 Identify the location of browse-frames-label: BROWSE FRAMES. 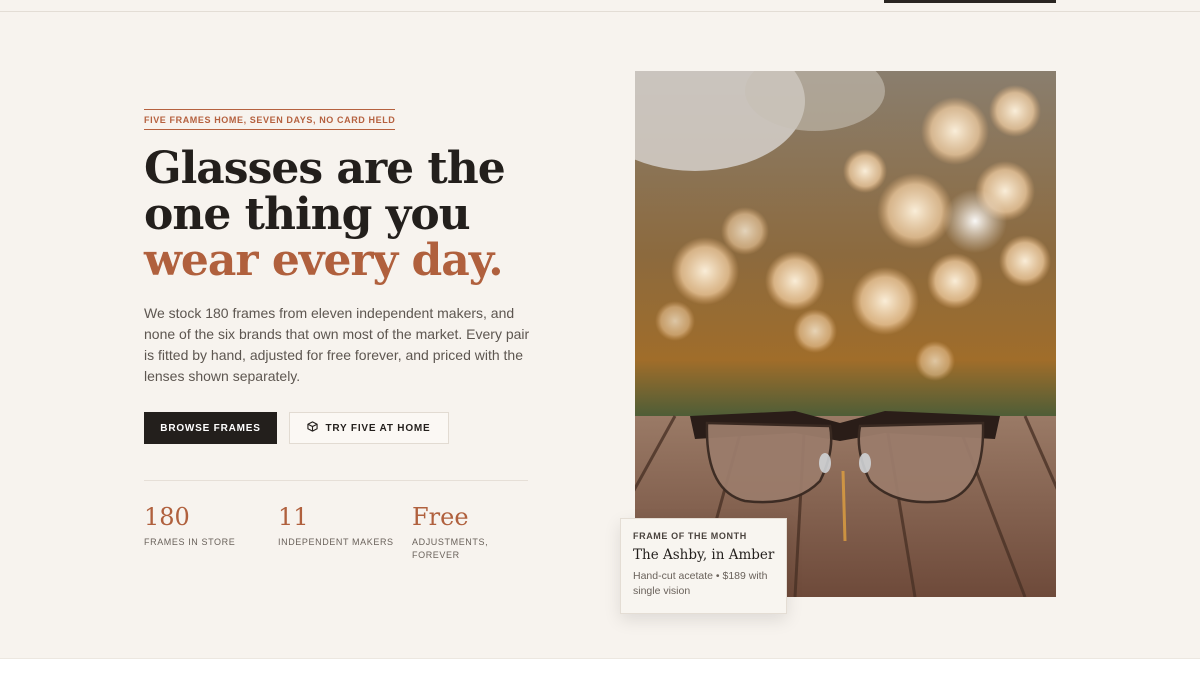
(210, 428).